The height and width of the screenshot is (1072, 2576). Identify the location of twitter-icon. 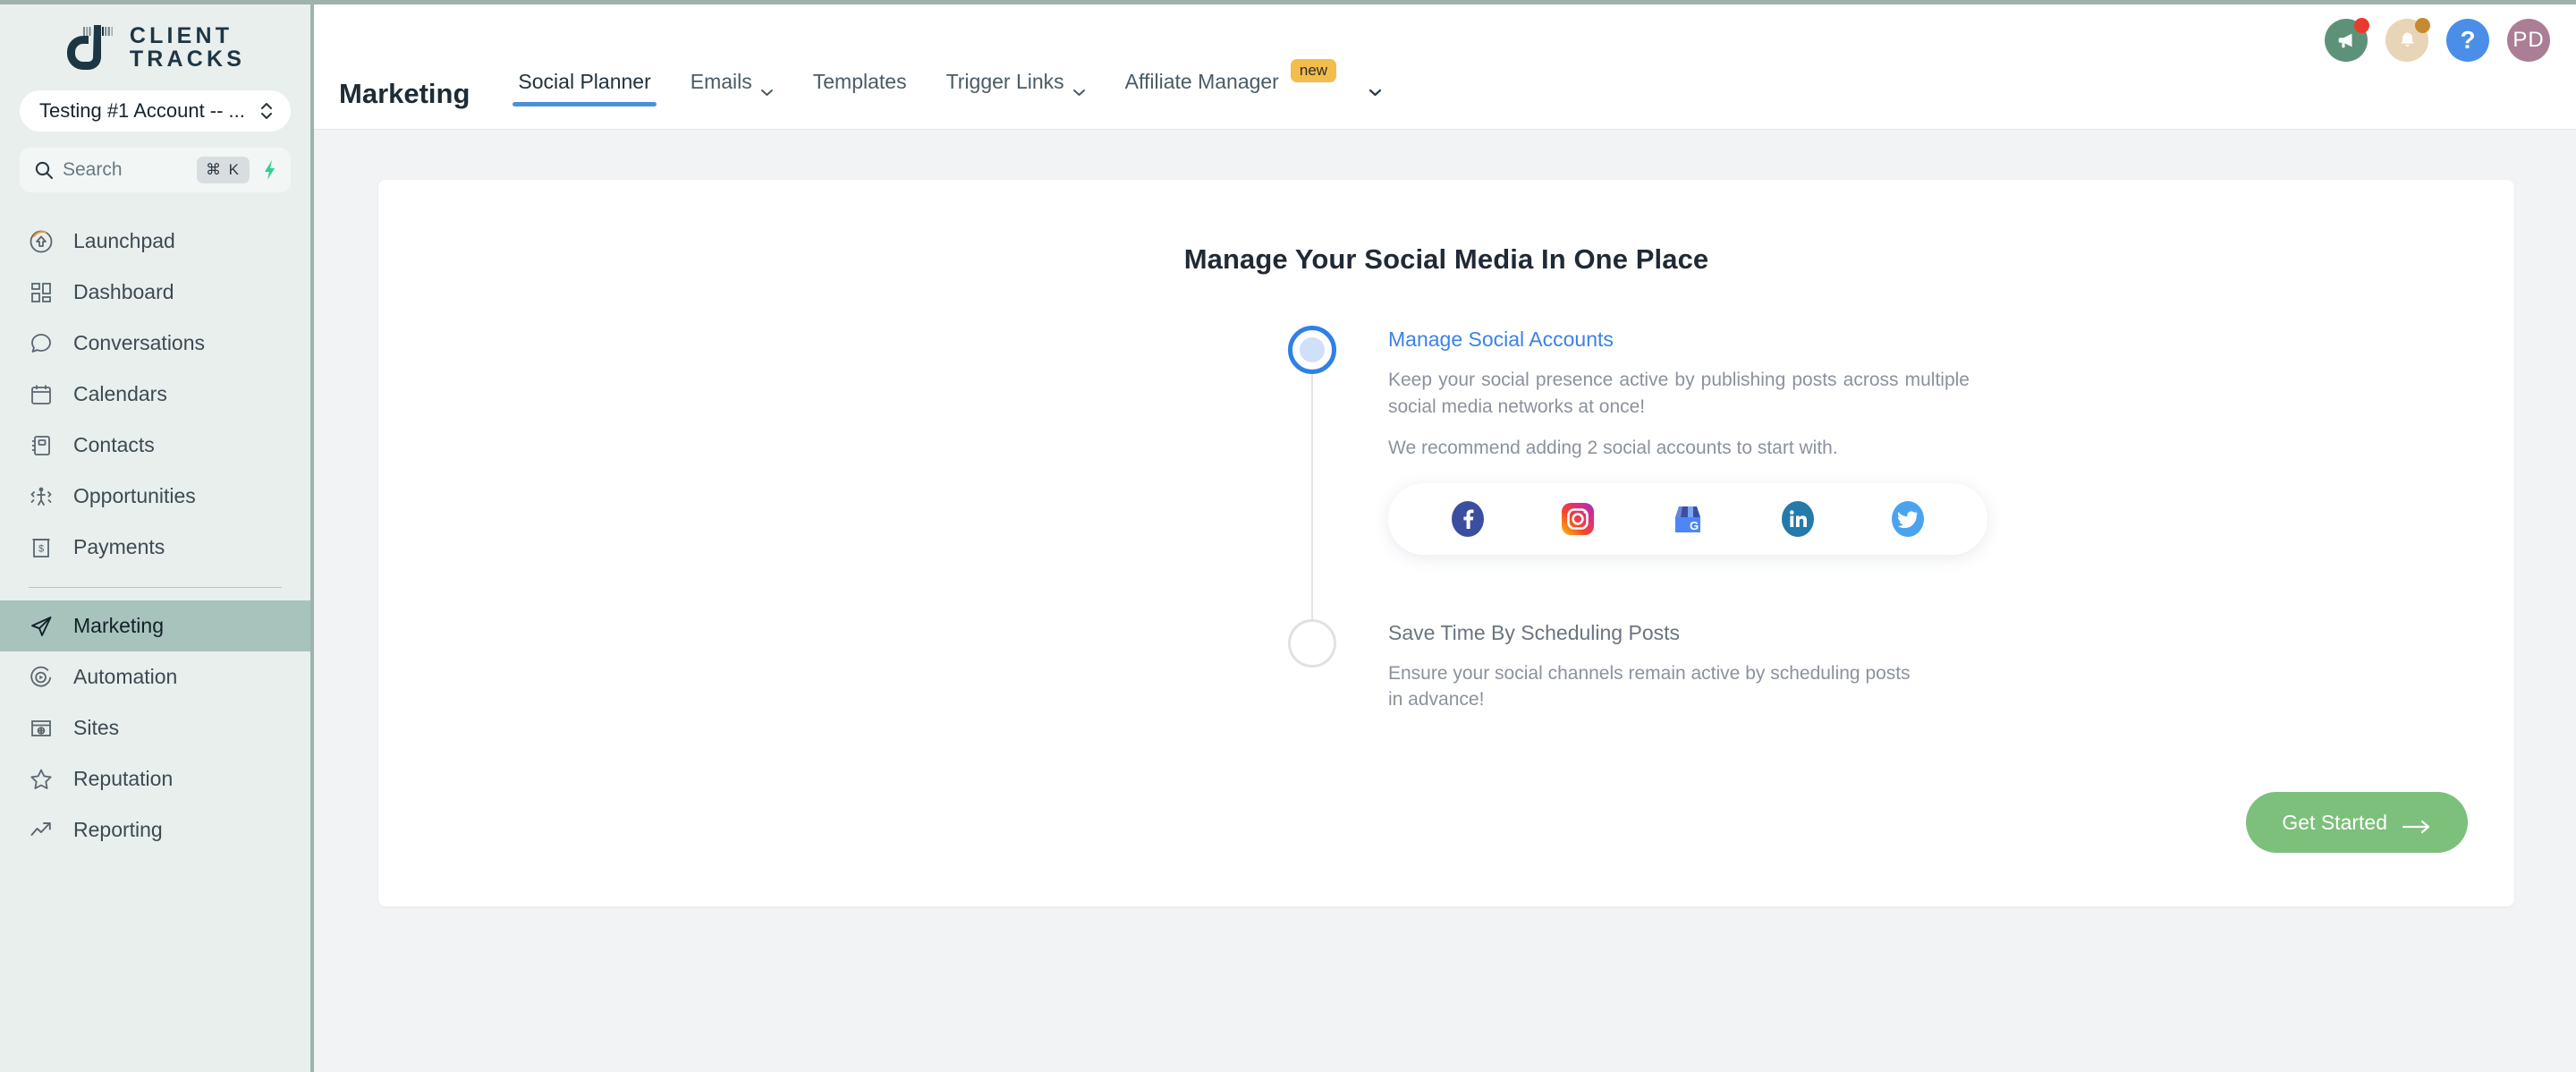
(1907, 519).